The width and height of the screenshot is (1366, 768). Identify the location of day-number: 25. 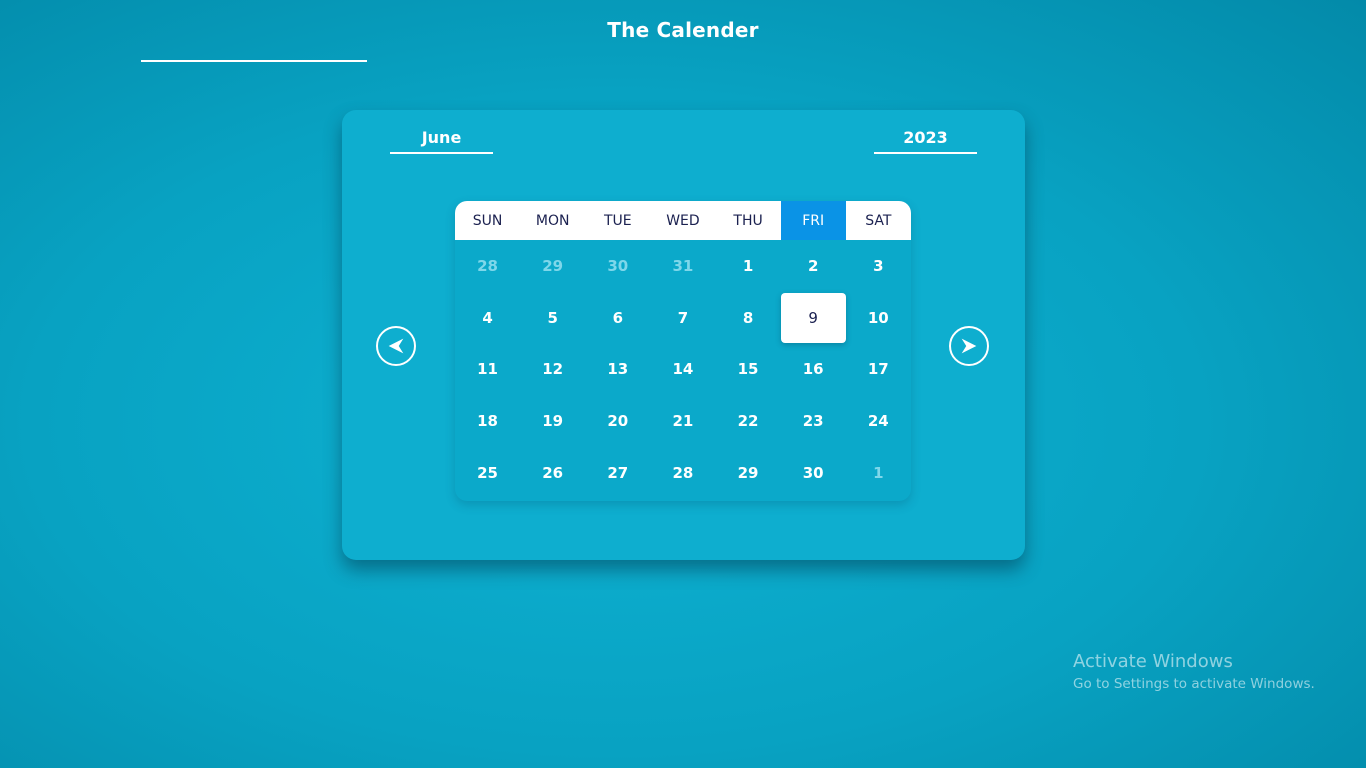
(487, 473).